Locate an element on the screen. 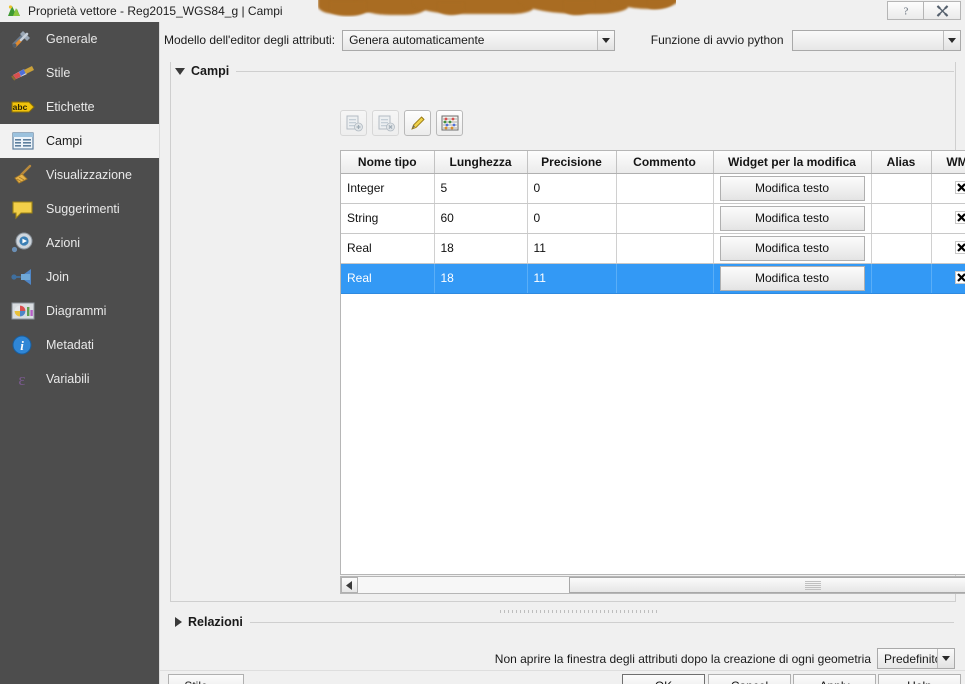 The width and height of the screenshot is (965, 684). sidebar-item-campi: Campi is located at coordinates (79, 141).